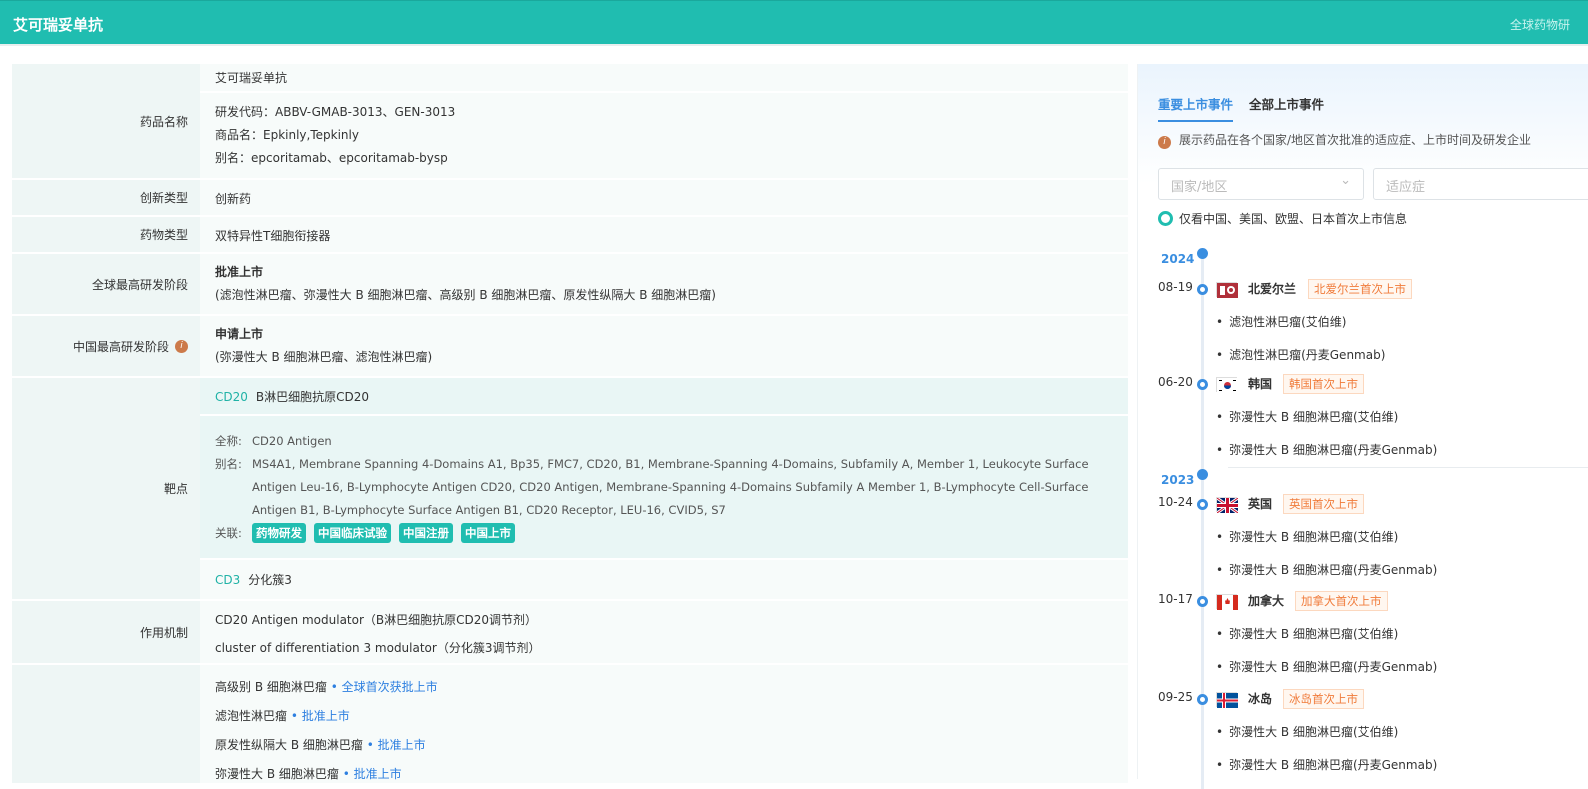 The height and width of the screenshot is (789, 1588). Describe the element at coordinates (331, 158) in the screenshot. I see `alias-names: 别名：epcoritamab、epcoritamab-bysp` at that location.